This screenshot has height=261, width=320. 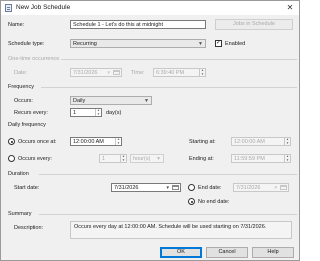 I want to click on recurs-every-value: 1, so click(x=75, y=113).